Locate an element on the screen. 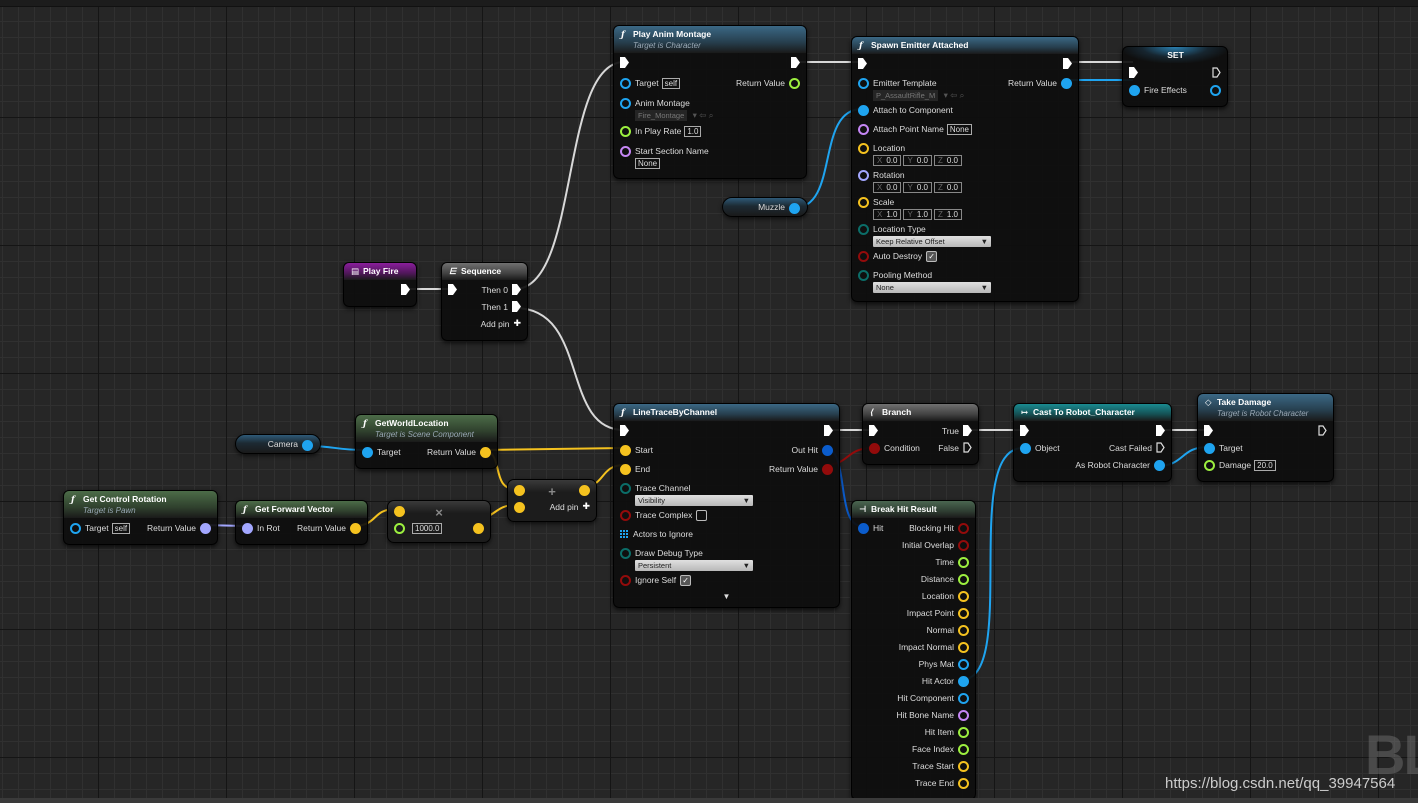 The image size is (1418, 803). node-header: ↦ Cast To Robot_Character is located at coordinates (1092, 412).